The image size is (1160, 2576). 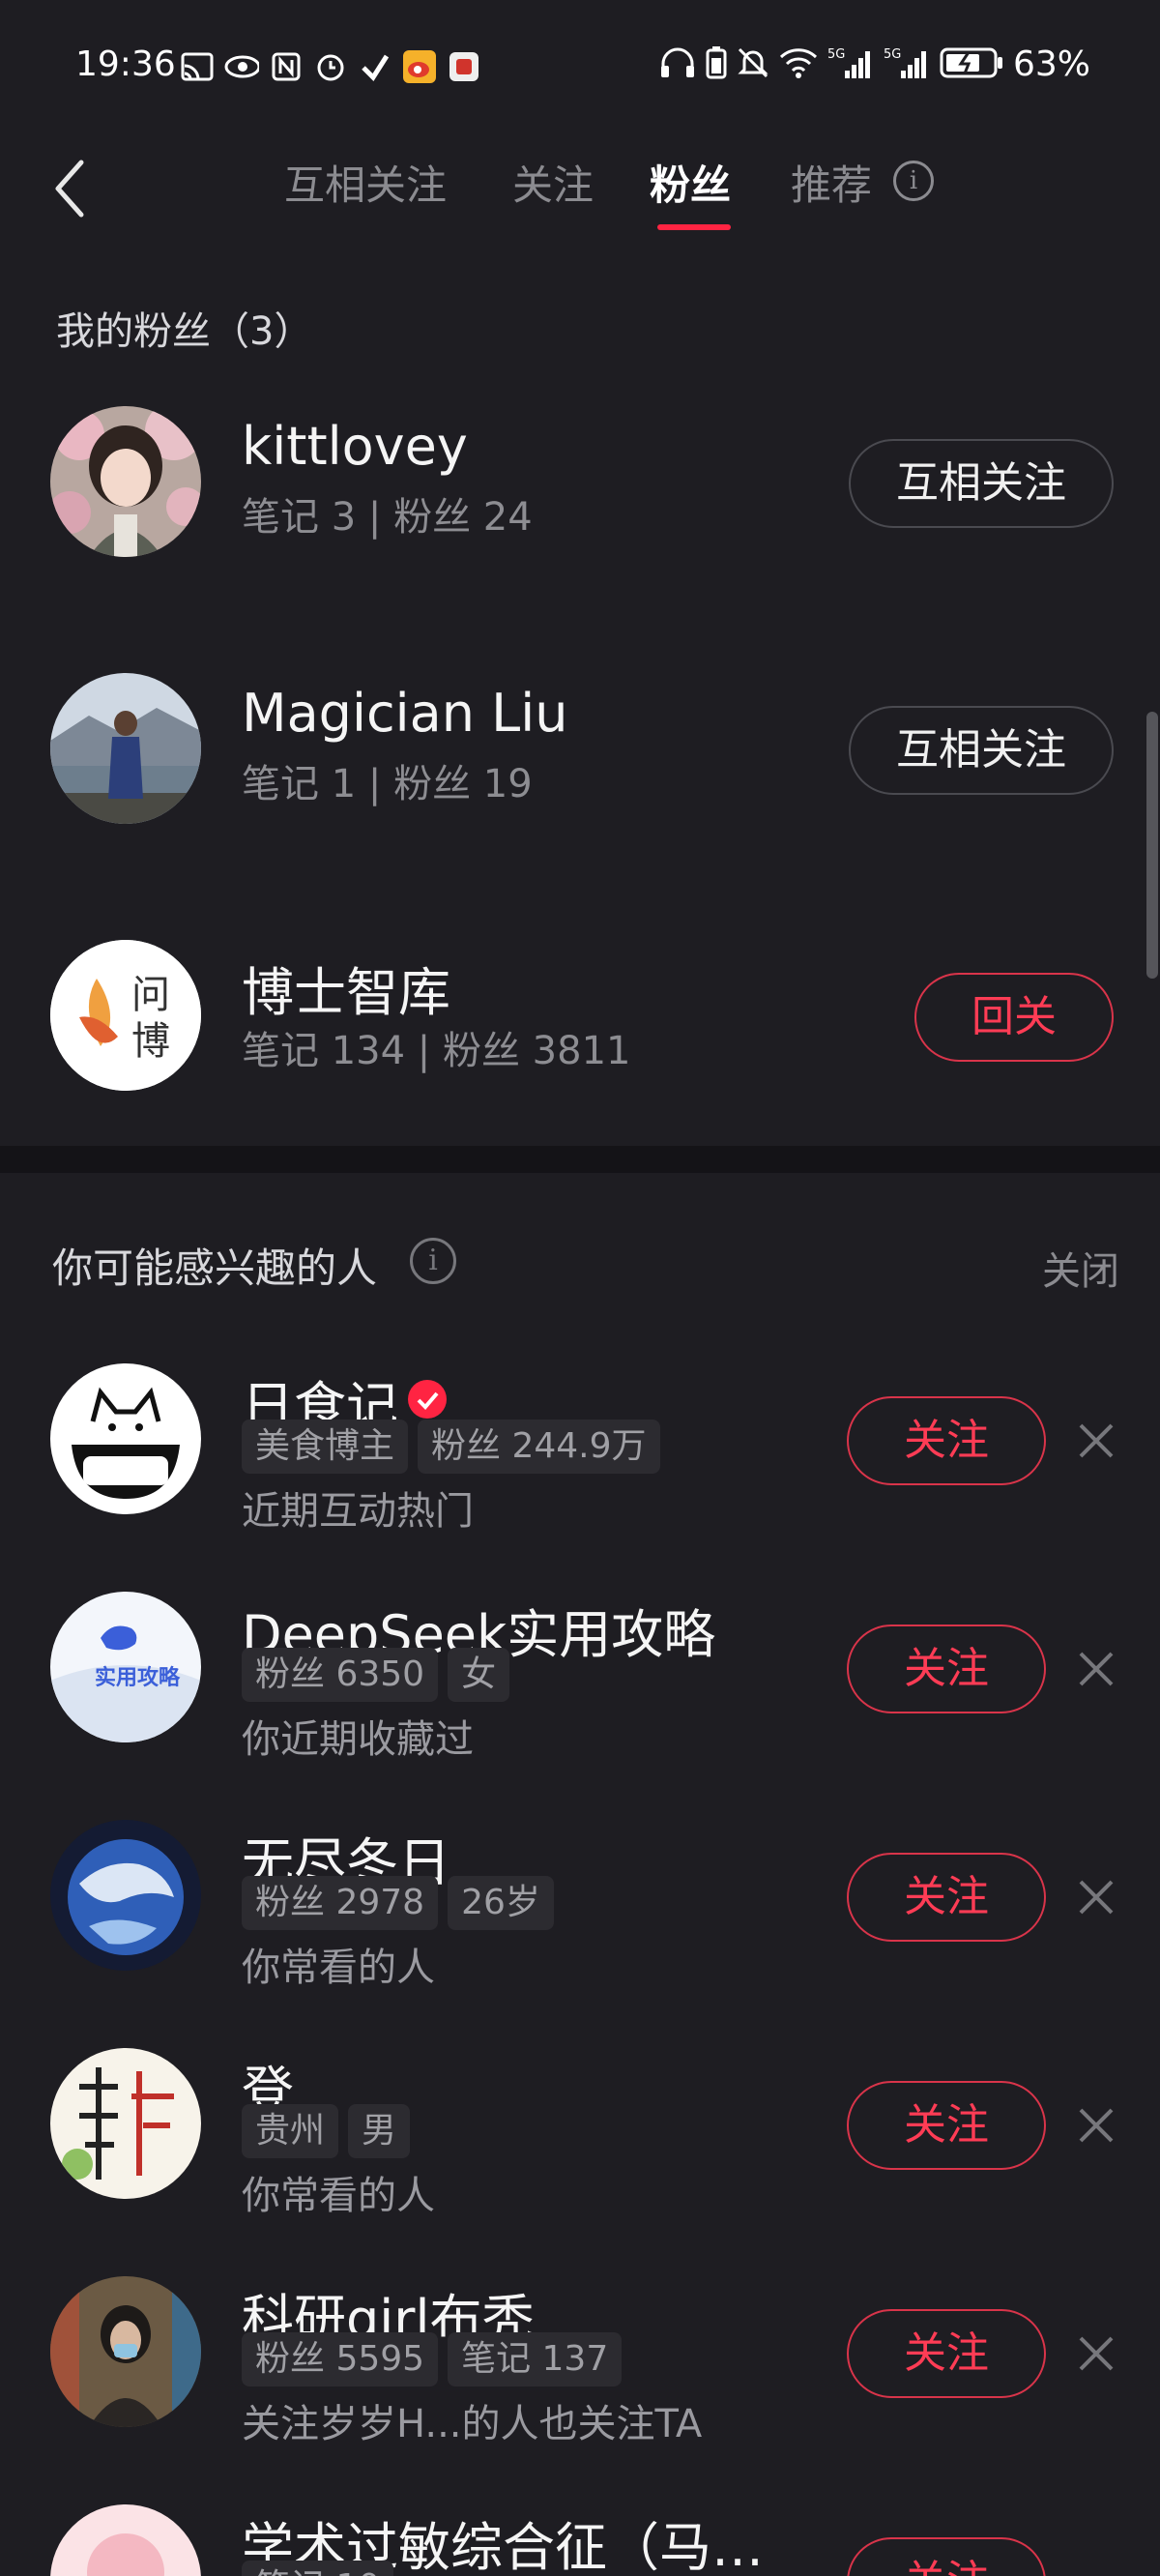 I want to click on eye-icon, so click(x=242, y=66).